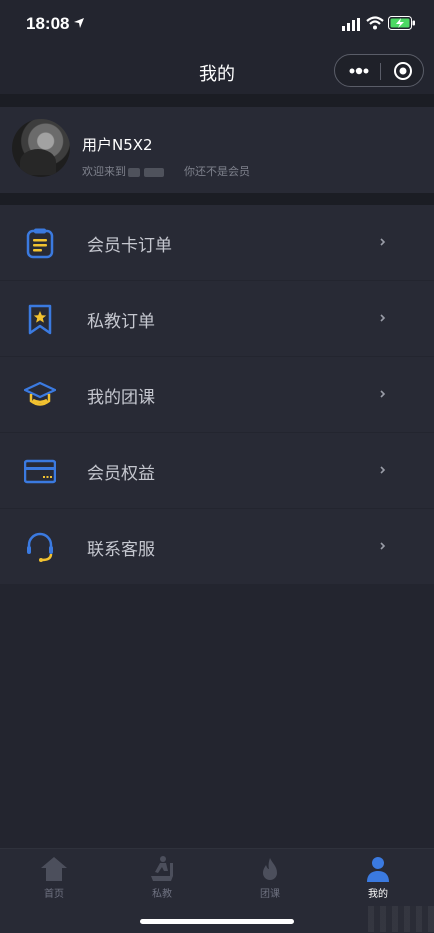 This screenshot has height=933, width=434. Describe the element at coordinates (403, 71) in the screenshot. I see `close-mini-program-icon` at that location.